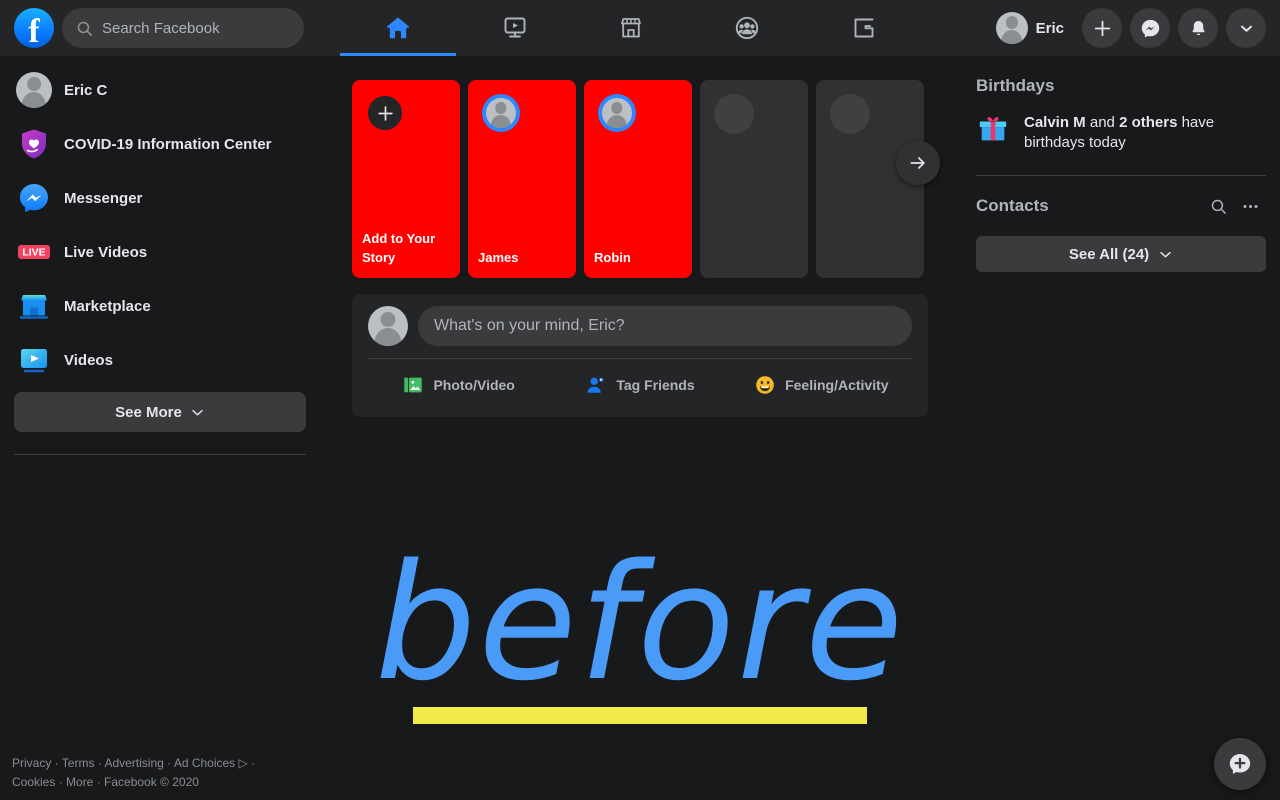 The image size is (1280, 800). I want to click on create-button, so click(1102, 28).